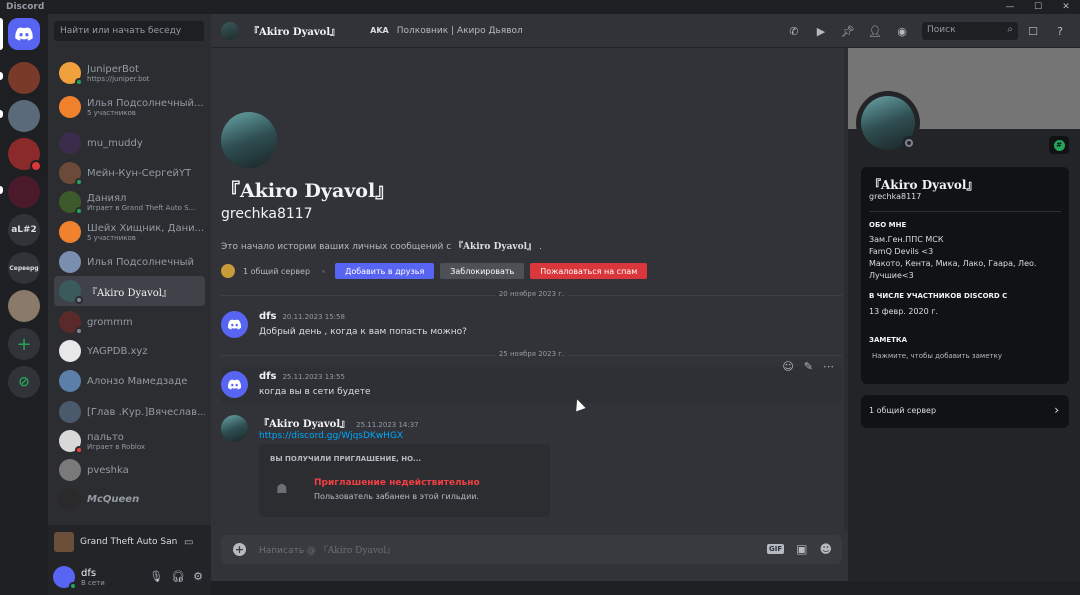 The image size is (1080, 595). What do you see at coordinates (24, 230) in the screenshot?
I see `server-icon: aL#2` at bounding box center [24, 230].